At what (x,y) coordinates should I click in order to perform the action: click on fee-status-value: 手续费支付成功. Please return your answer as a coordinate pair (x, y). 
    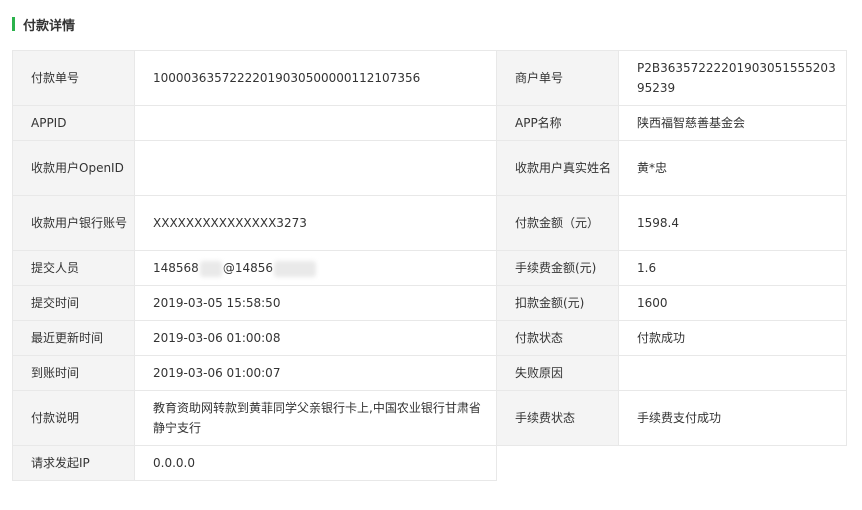
    Looking at the image, I should click on (732, 418).